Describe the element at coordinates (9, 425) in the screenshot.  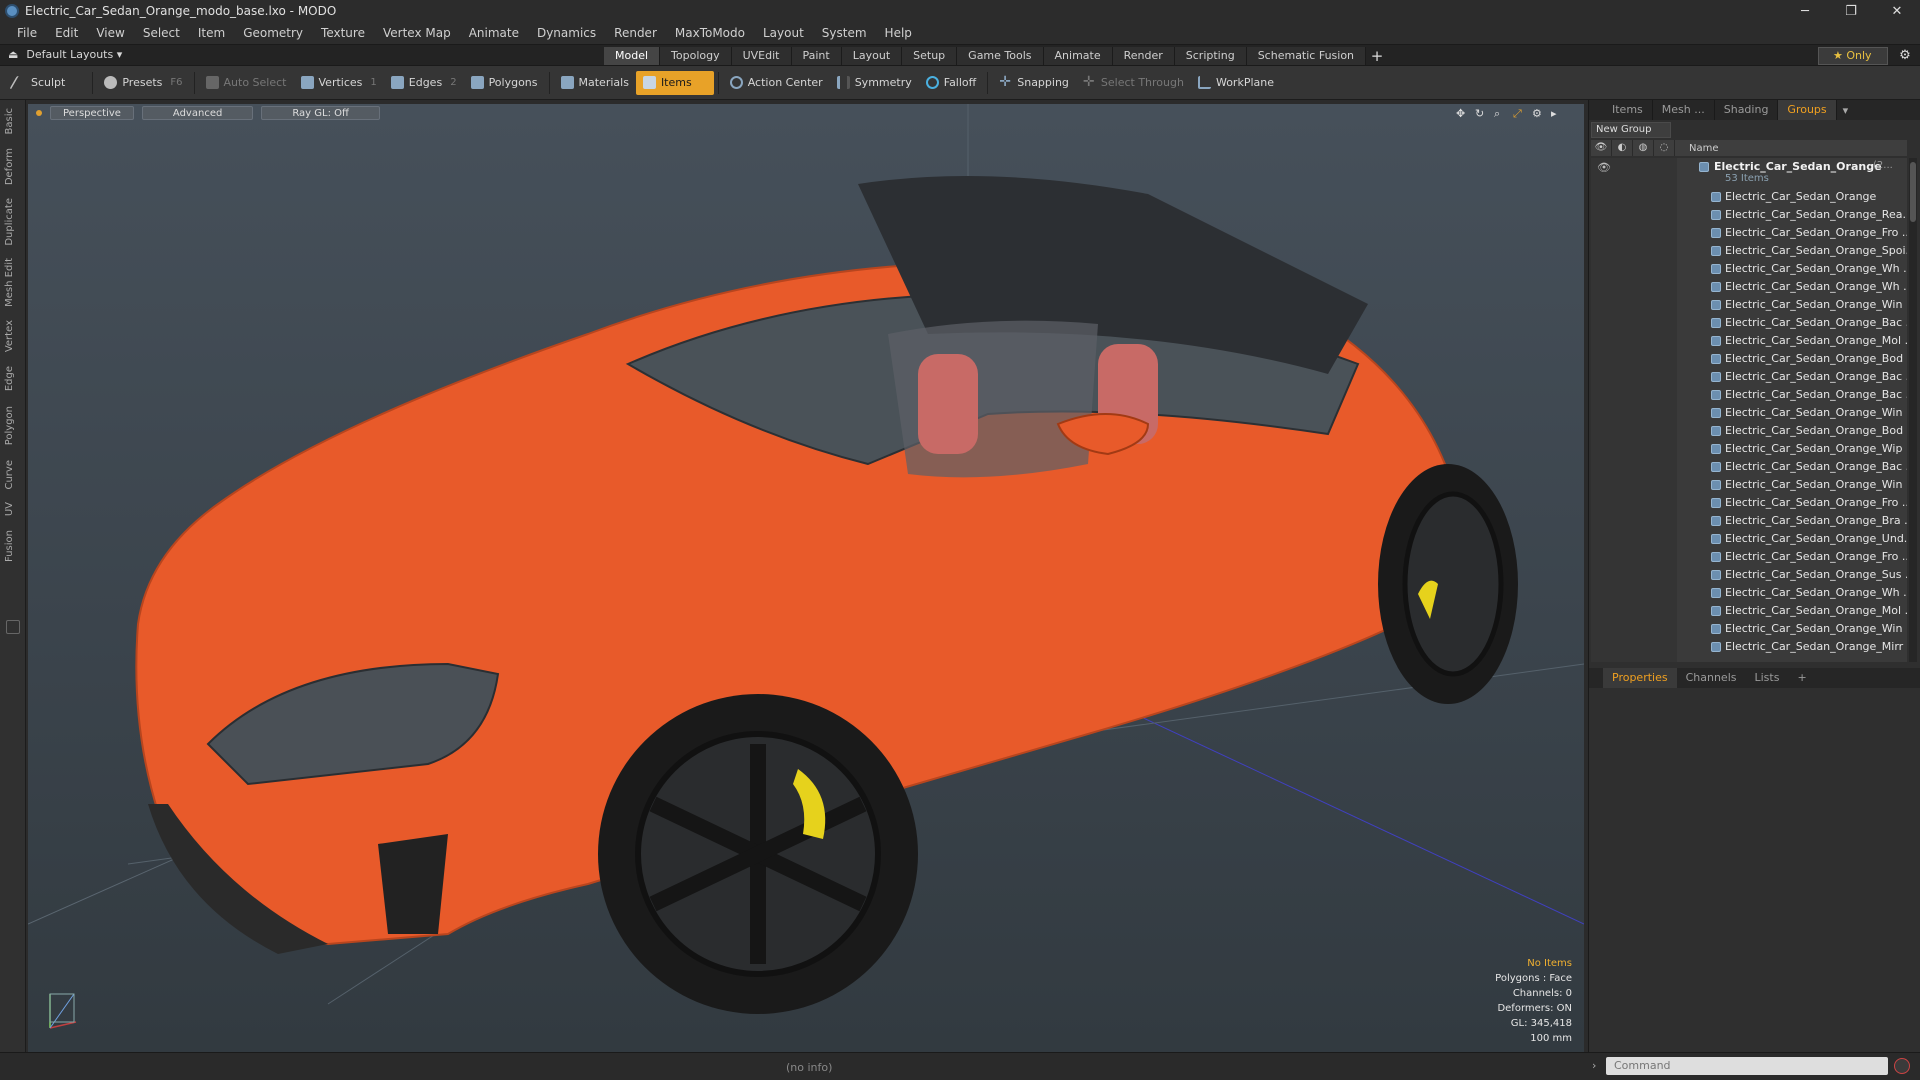
I see `left-tab-polygon: Polygon` at that location.